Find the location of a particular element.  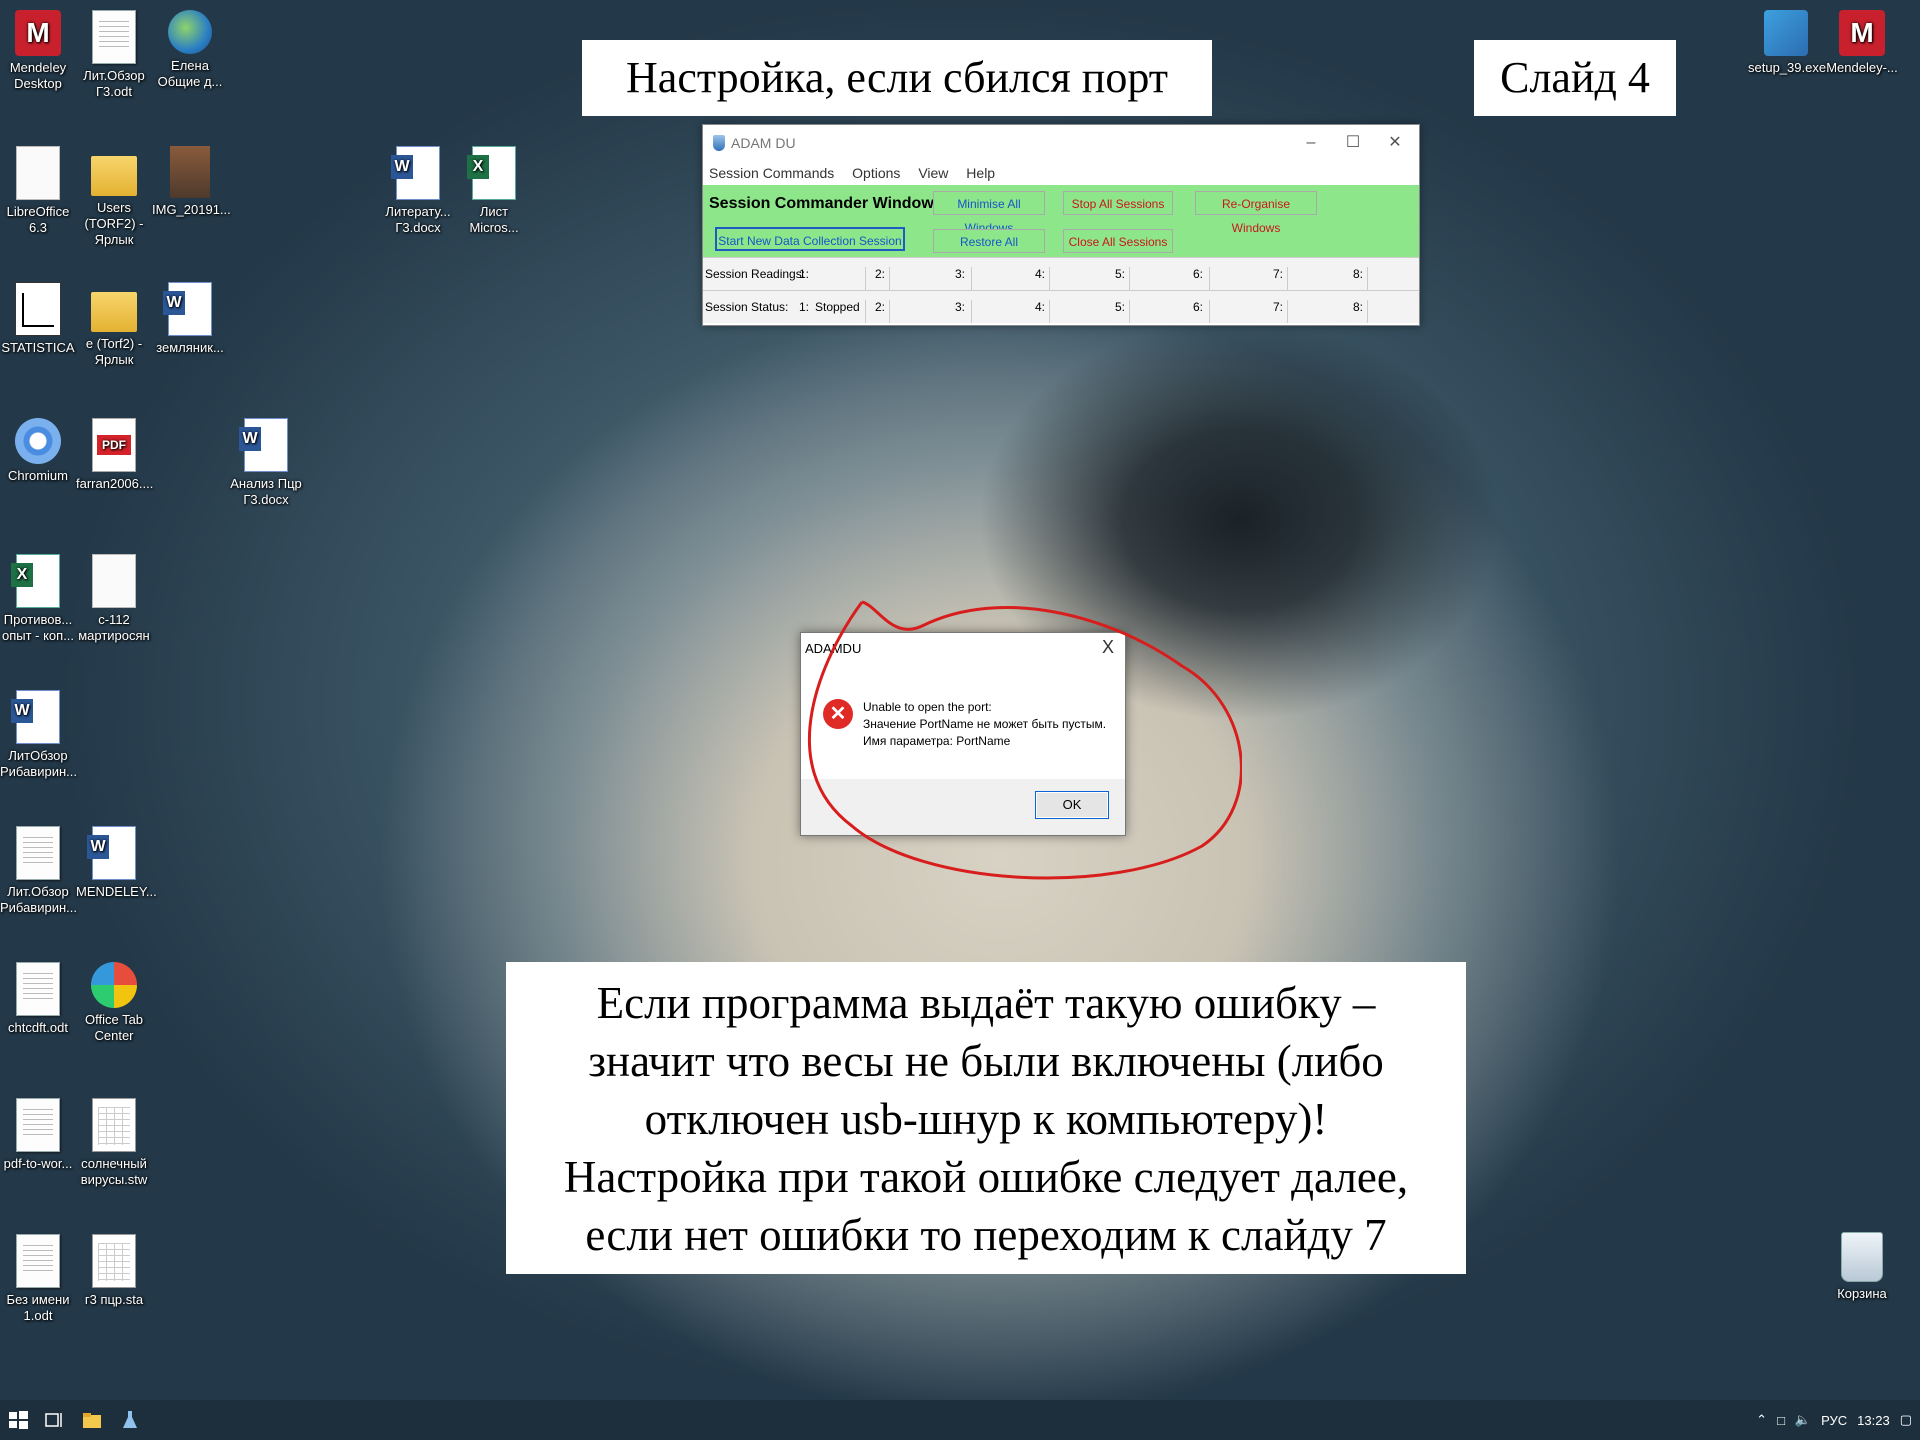

menu-bar: Session Commands Options View Help is located at coordinates (1061, 173).